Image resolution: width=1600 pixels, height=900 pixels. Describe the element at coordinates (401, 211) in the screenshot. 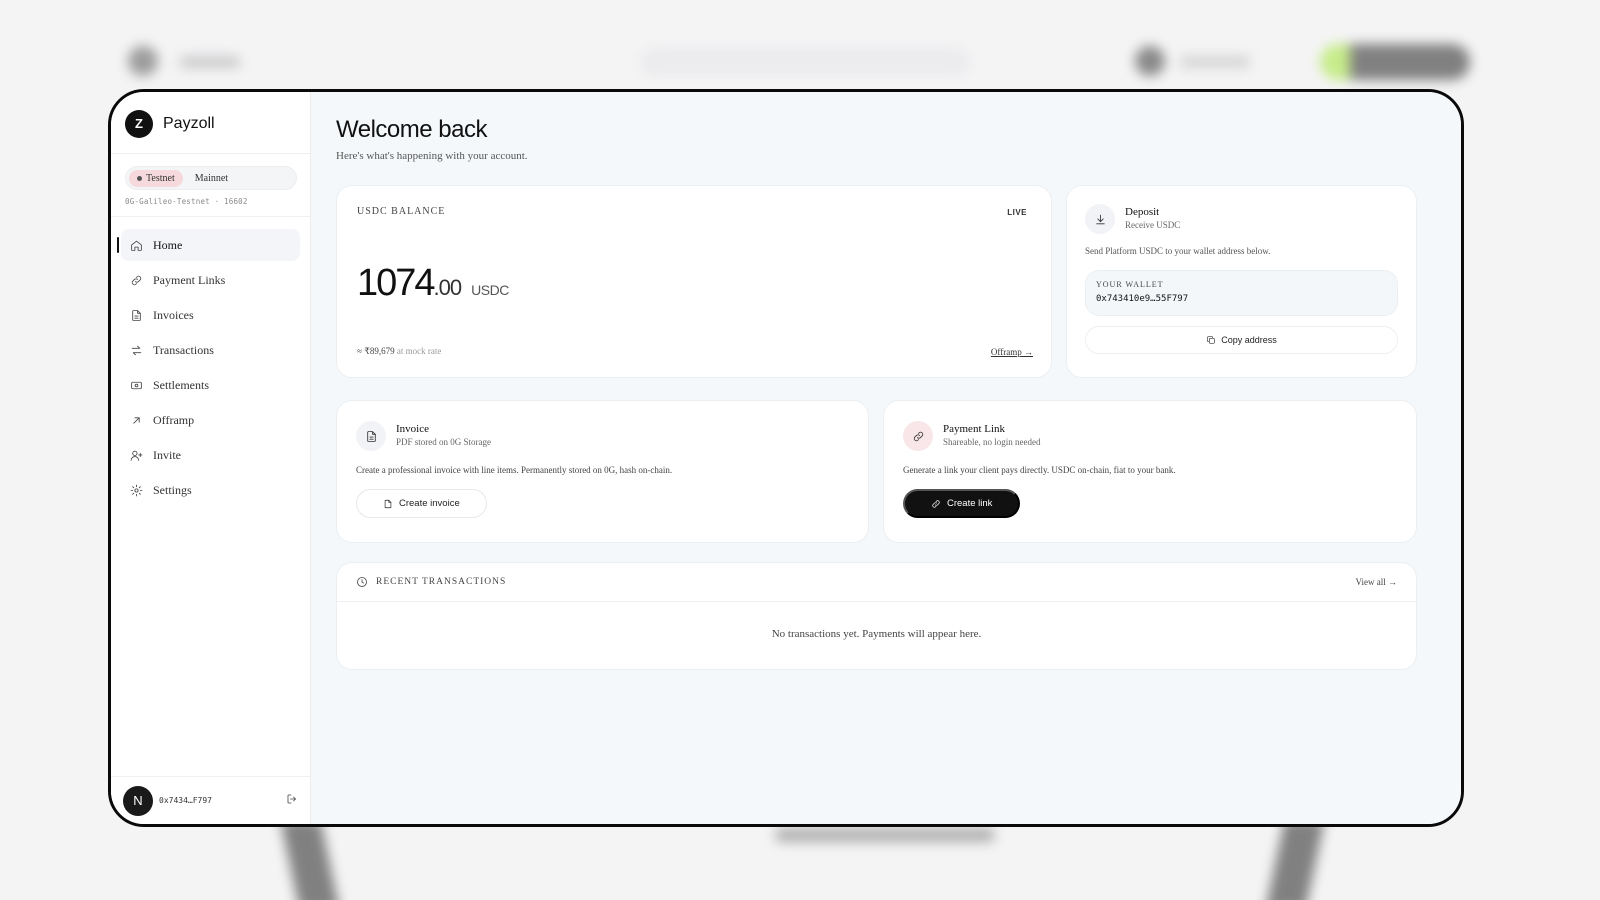

I see `balance-label: USDC BALANCE` at that location.